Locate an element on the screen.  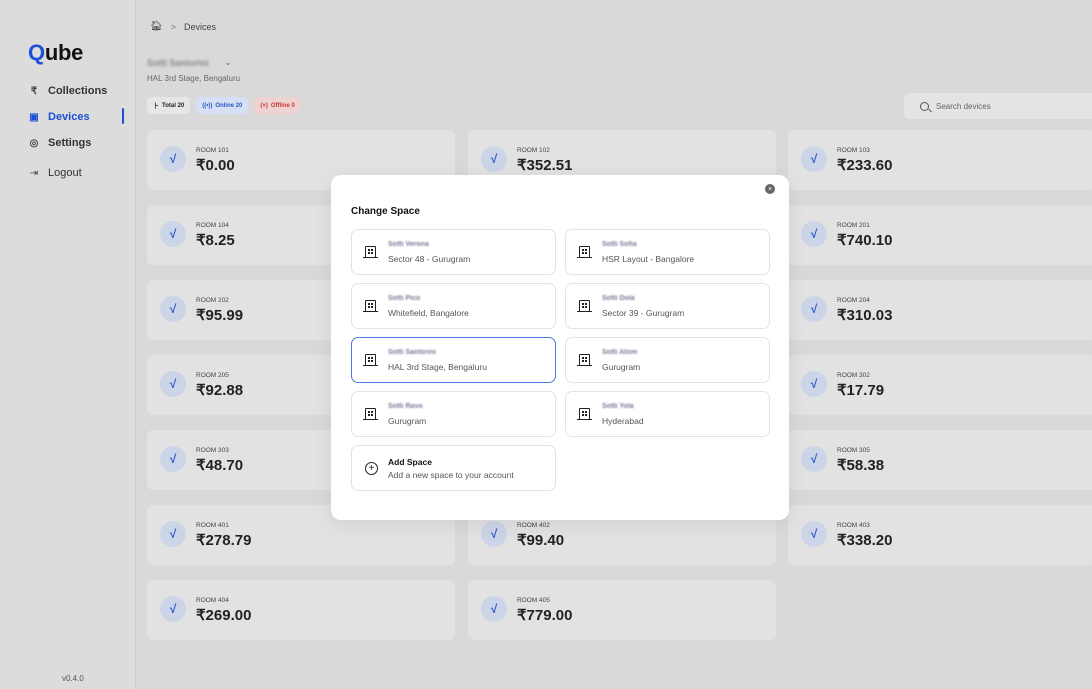
space-option-name: Sotti Yola is located at coordinates (618, 406).